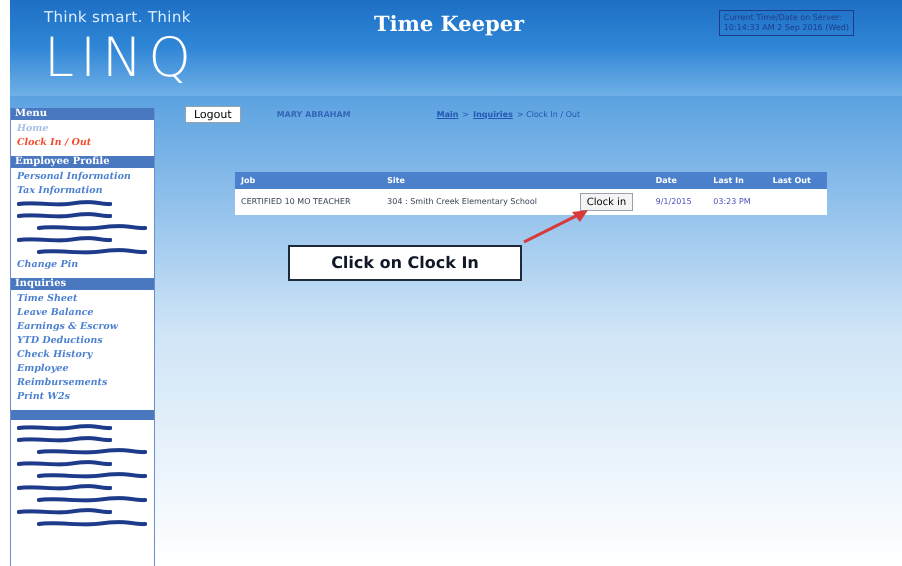  I want to click on section-heading: Employee Profile, so click(82, 162).